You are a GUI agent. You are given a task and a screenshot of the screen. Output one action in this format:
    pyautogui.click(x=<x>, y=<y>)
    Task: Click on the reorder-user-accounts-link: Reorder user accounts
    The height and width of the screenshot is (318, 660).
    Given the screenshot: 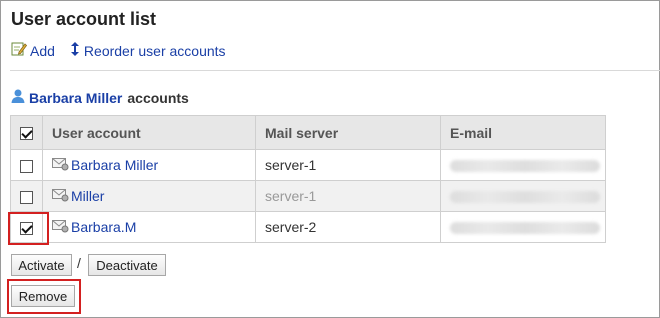 What is the action you would take?
    pyautogui.click(x=147, y=50)
    